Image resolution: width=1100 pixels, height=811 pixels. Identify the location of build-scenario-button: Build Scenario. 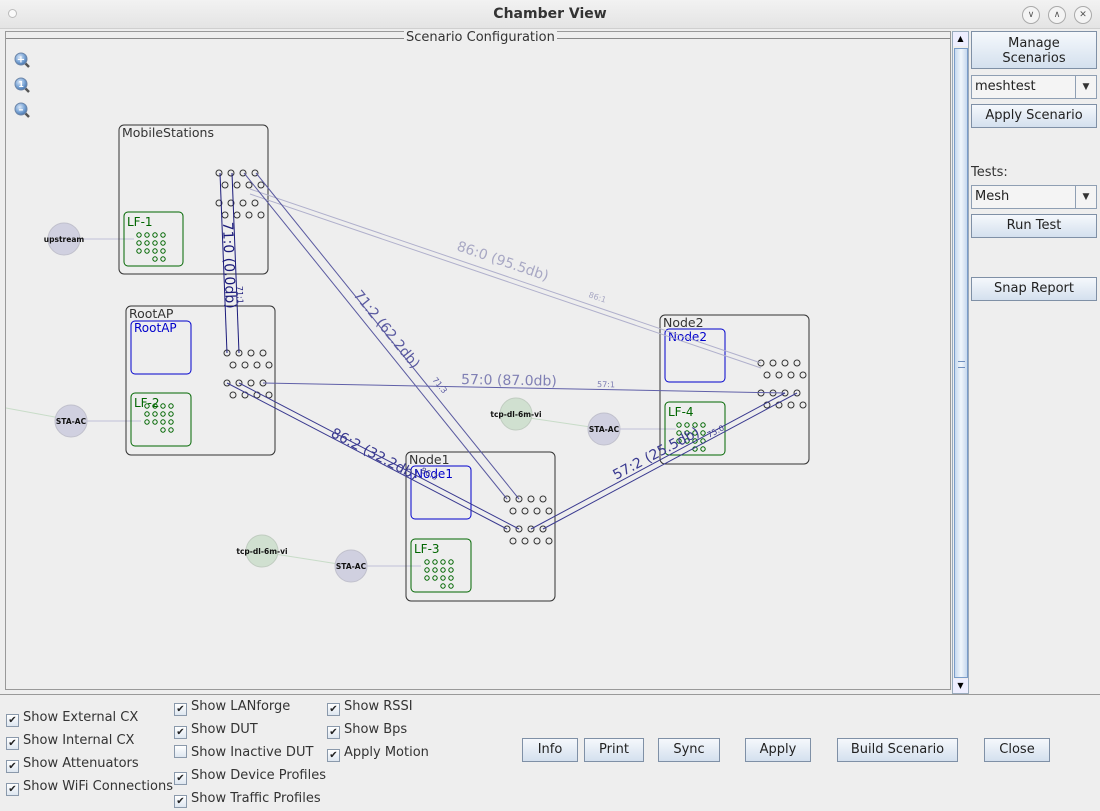
(897, 750).